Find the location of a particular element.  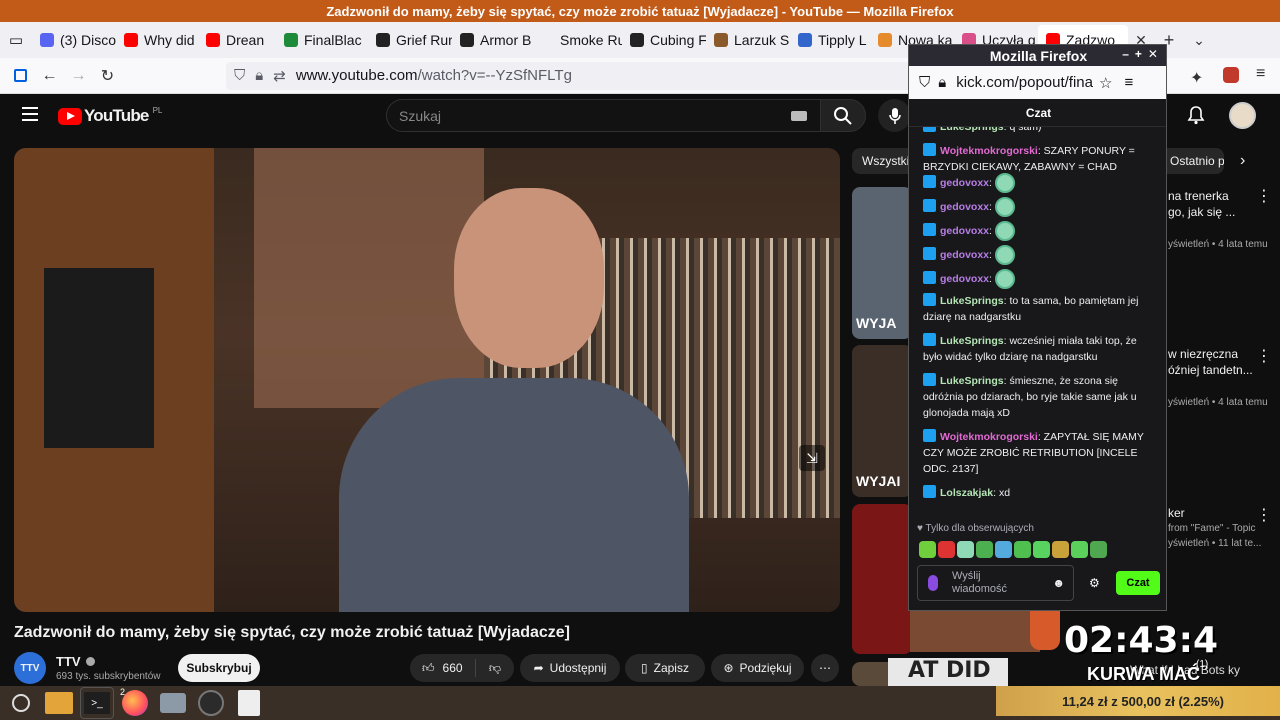

notifications-bell-icon is located at coordinates (1196, 117).